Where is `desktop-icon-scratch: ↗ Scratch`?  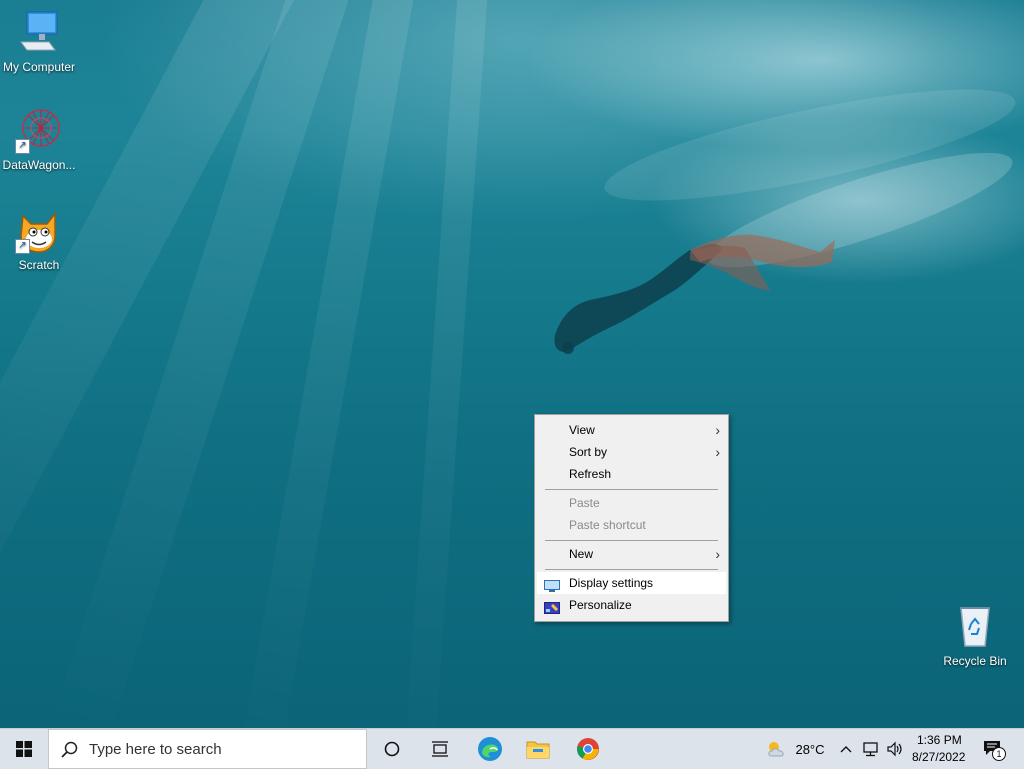 desktop-icon-scratch: ↗ Scratch is located at coordinates (39, 239).